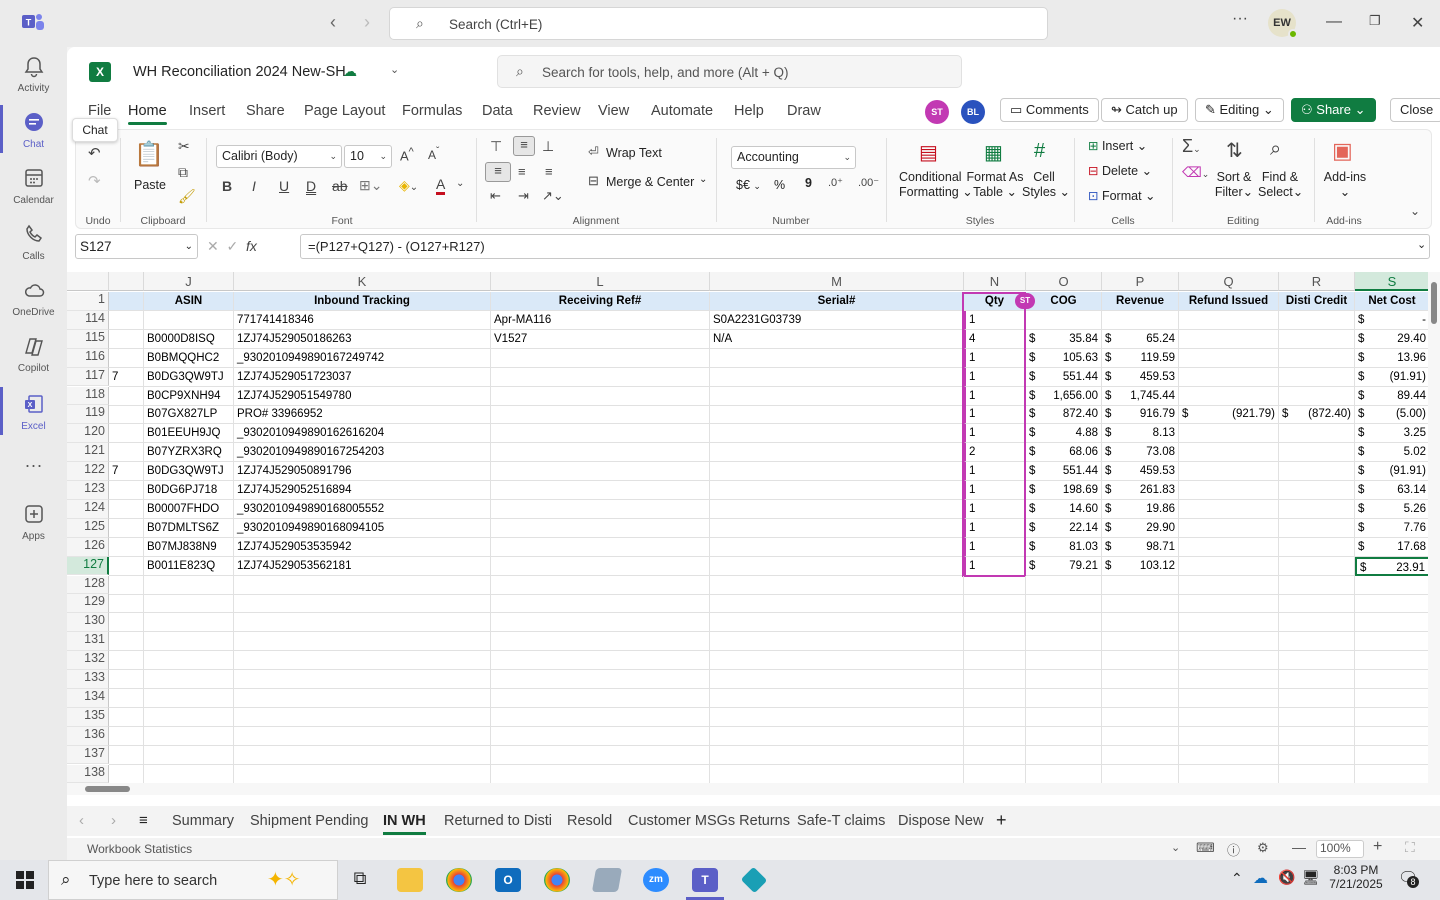  I want to click on cell-styles-button: Cell Styles ⌄, so click(1046, 185).